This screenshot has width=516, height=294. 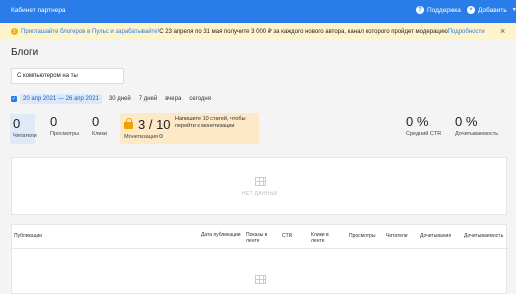 I want to click on stat-clicks: 0 Клики, so click(x=99, y=125).